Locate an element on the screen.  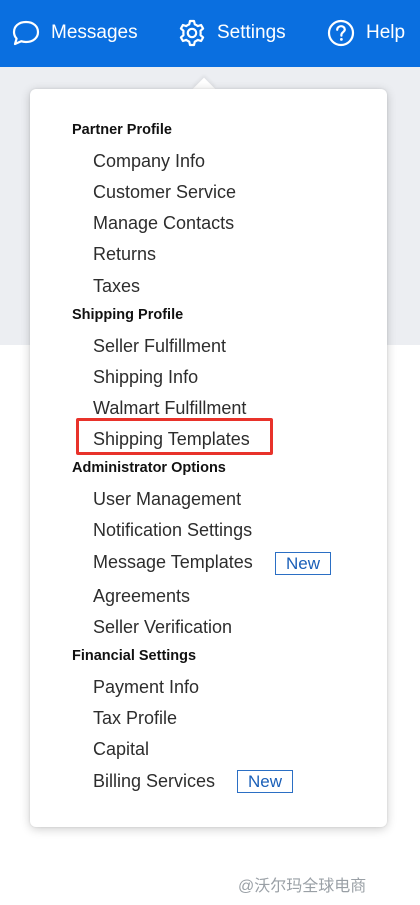
watermark-text: @沃尔玛全球电商 is located at coordinates (302, 886).